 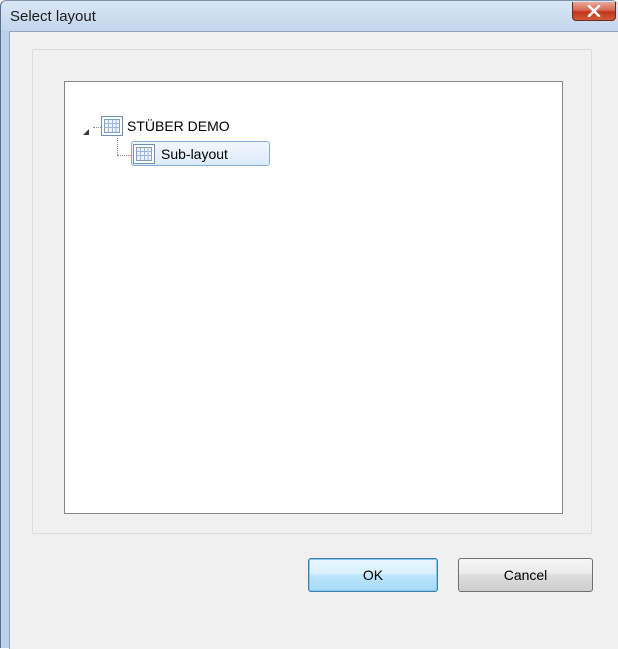 What do you see at coordinates (309, 16) in the screenshot?
I see `title-bar: Select layout` at bounding box center [309, 16].